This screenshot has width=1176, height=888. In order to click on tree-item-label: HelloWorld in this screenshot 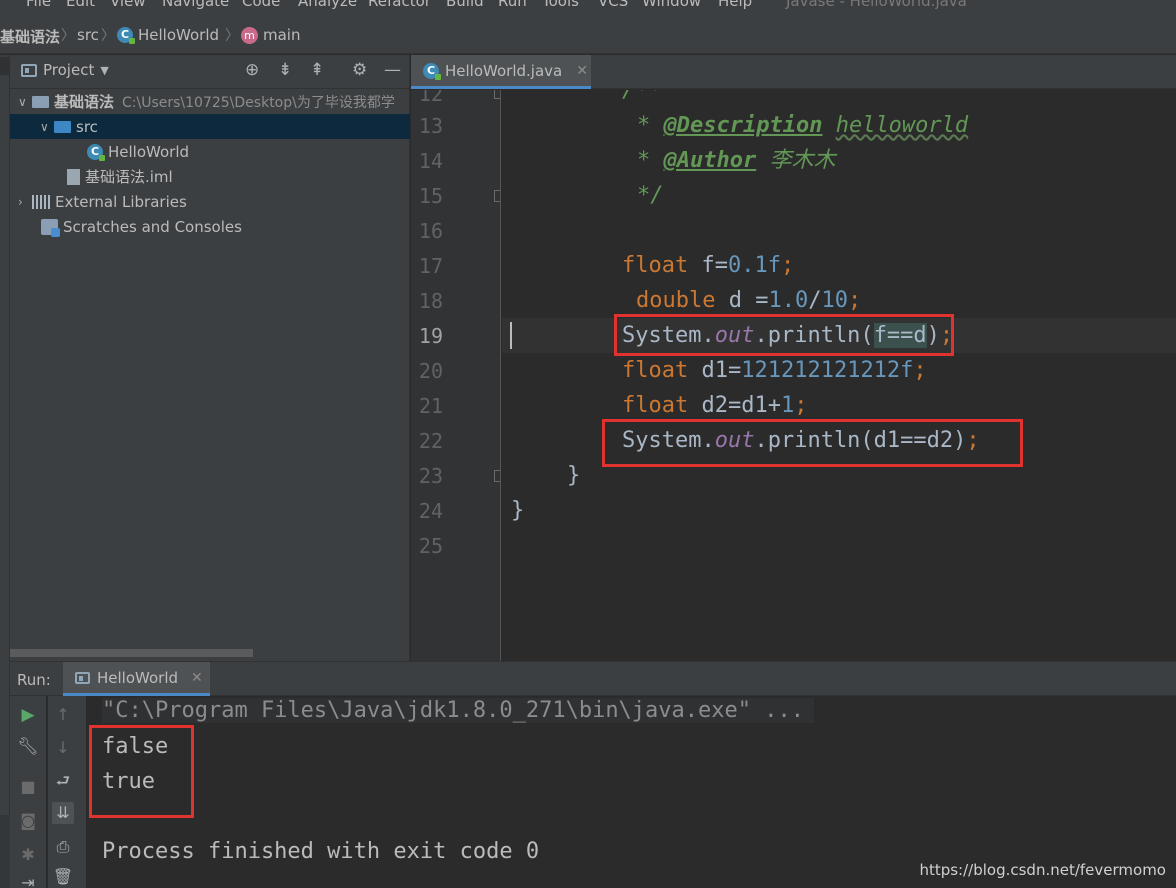, I will do `click(149, 151)`.